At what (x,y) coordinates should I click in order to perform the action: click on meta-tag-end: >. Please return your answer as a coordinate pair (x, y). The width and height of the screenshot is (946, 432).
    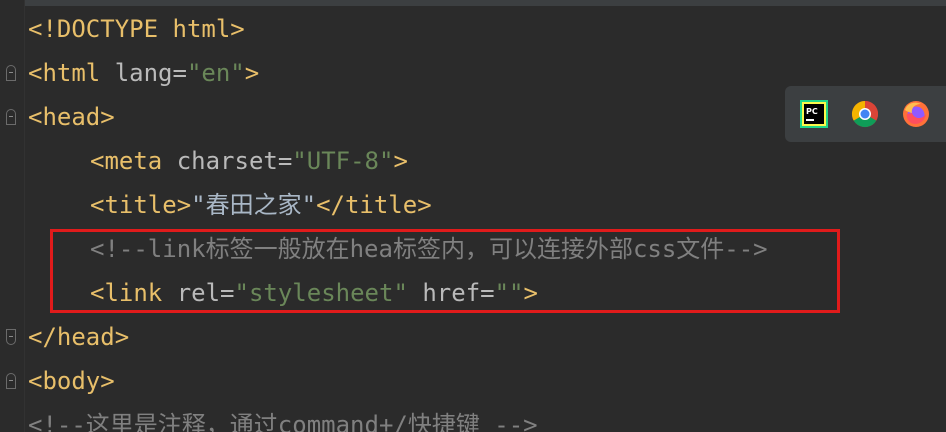
    Looking at the image, I should click on (400, 161).